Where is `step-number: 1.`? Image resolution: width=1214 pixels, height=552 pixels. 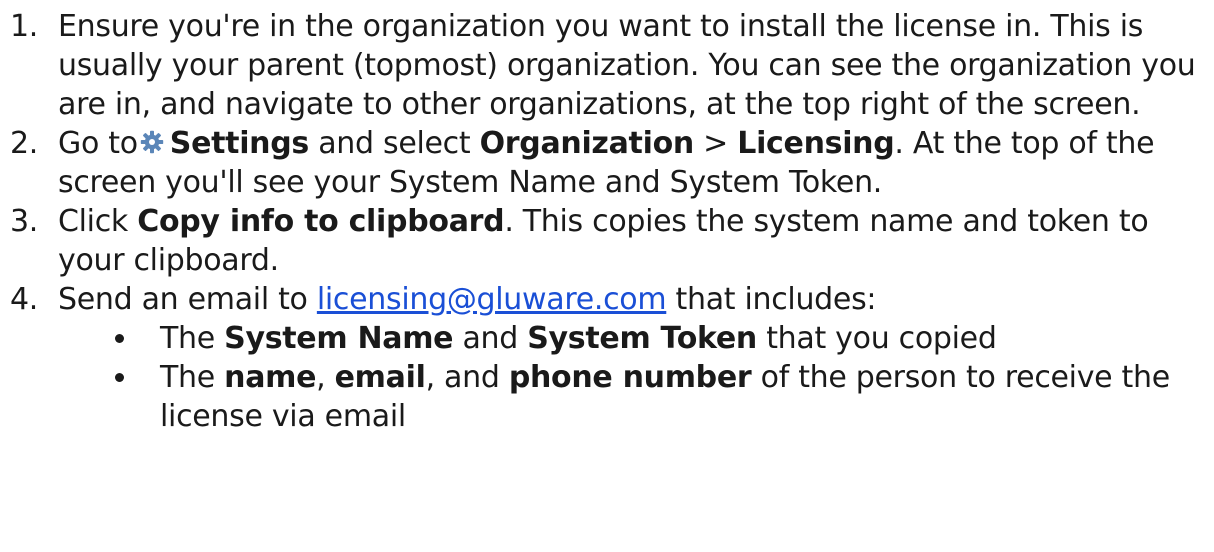 step-number: 1. is located at coordinates (24, 26).